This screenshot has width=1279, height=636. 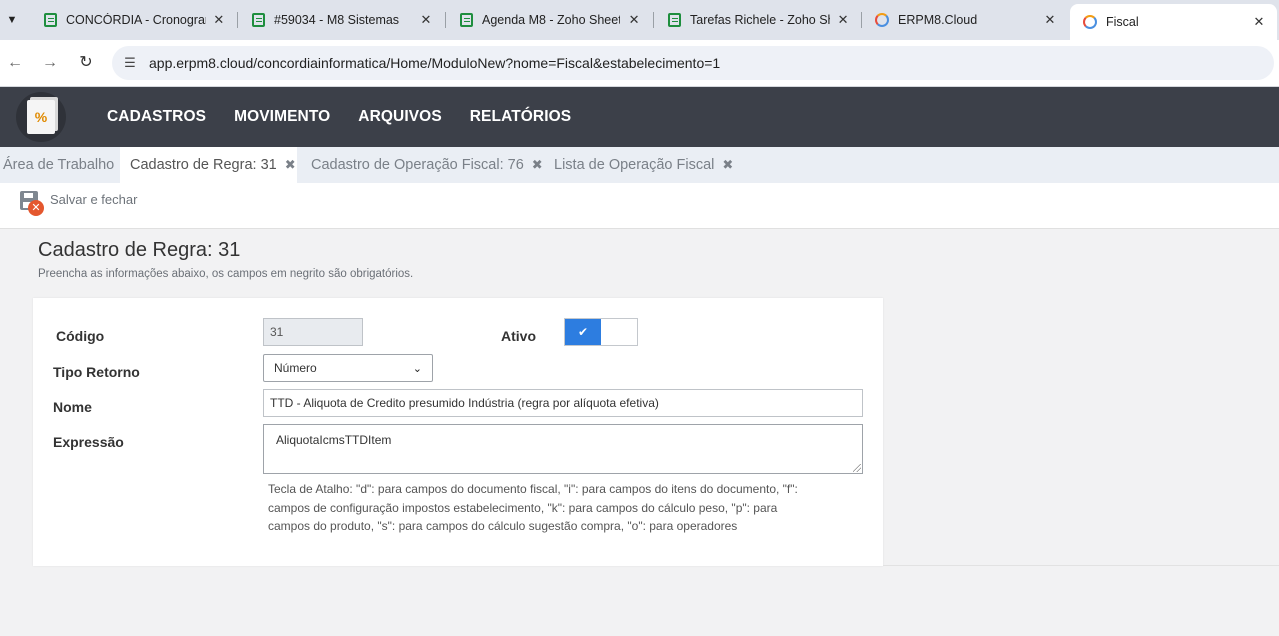 What do you see at coordinates (634, 165) in the screenshot?
I see `tab-label: Lista de Operação Fiscal` at bounding box center [634, 165].